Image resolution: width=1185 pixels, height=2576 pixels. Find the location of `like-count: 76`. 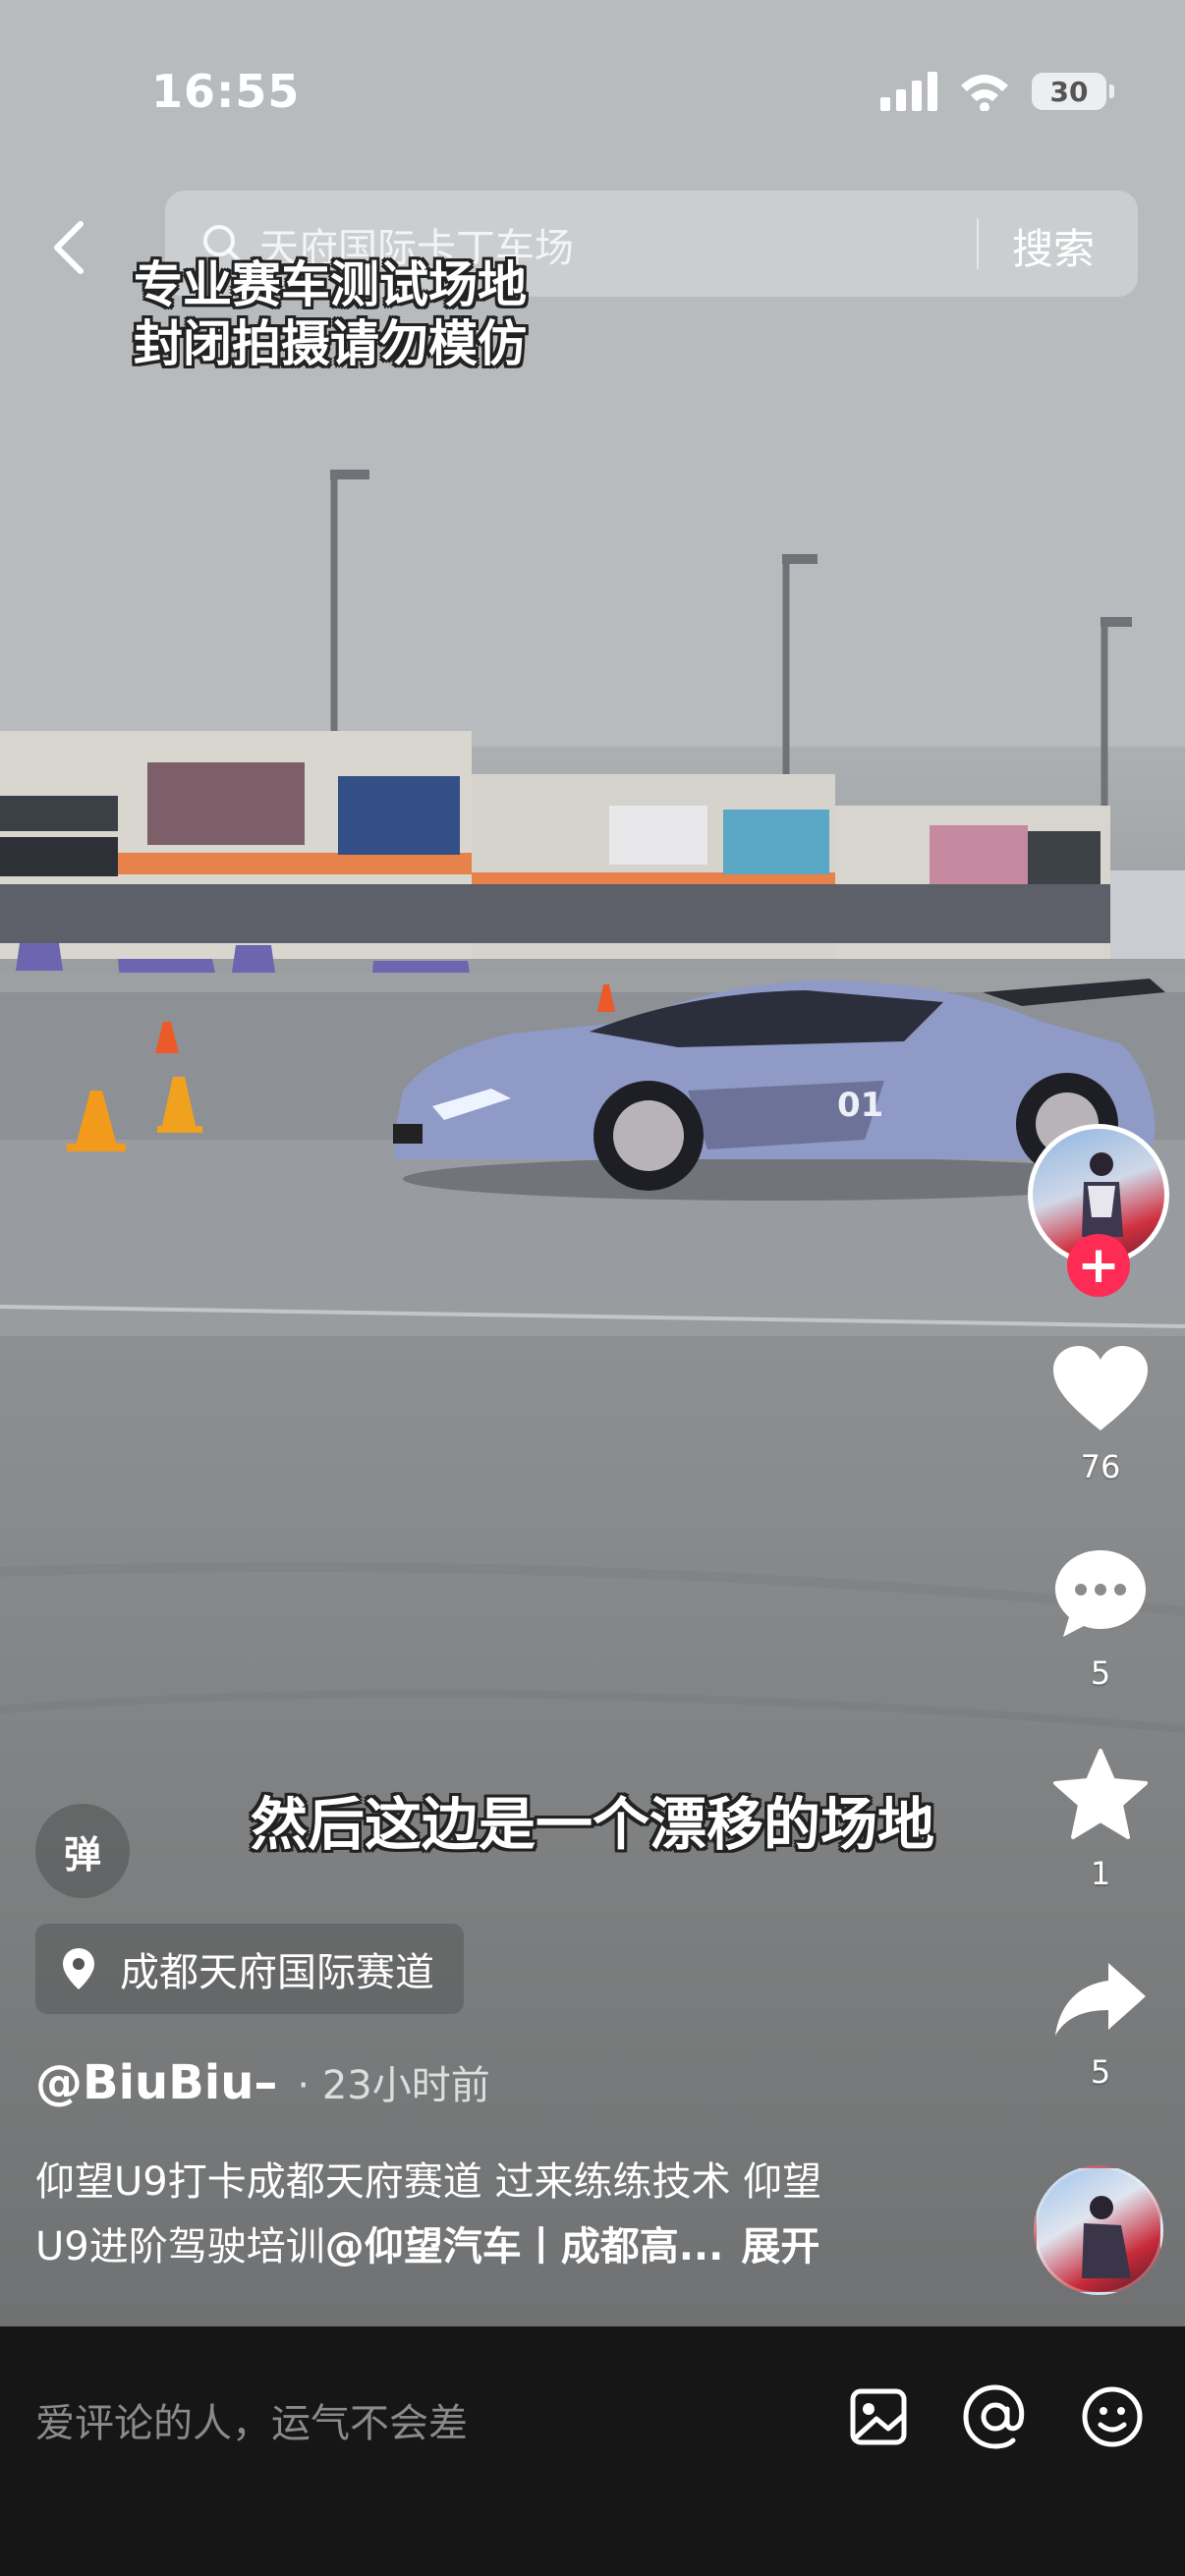

like-count: 76 is located at coordinates (1100, 1466).